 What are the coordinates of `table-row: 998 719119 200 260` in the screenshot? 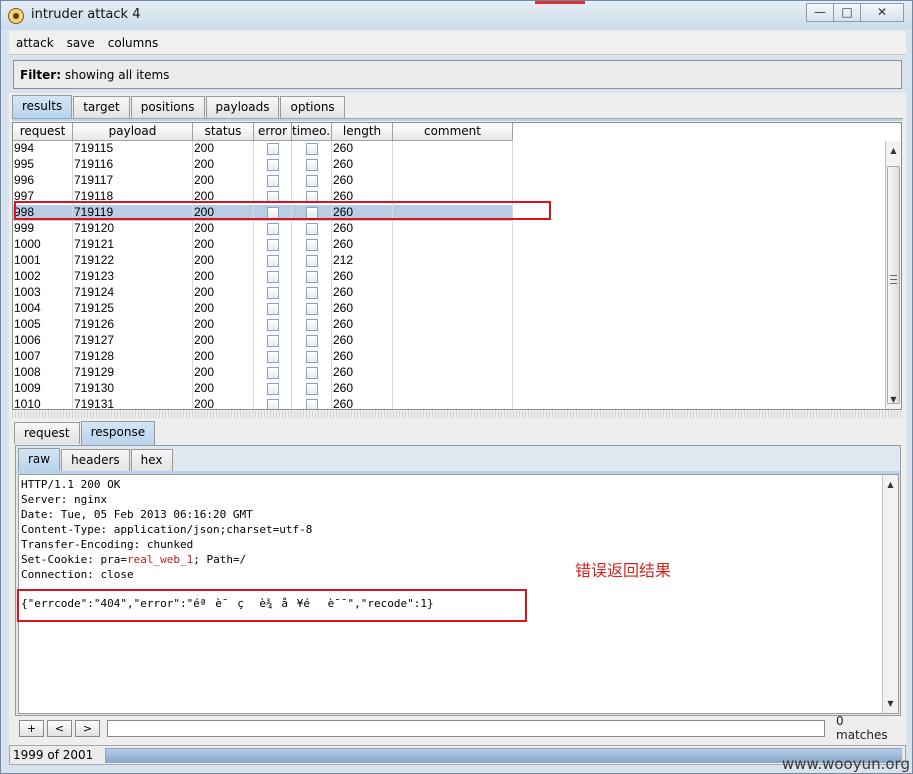 It's located at (263, 213).